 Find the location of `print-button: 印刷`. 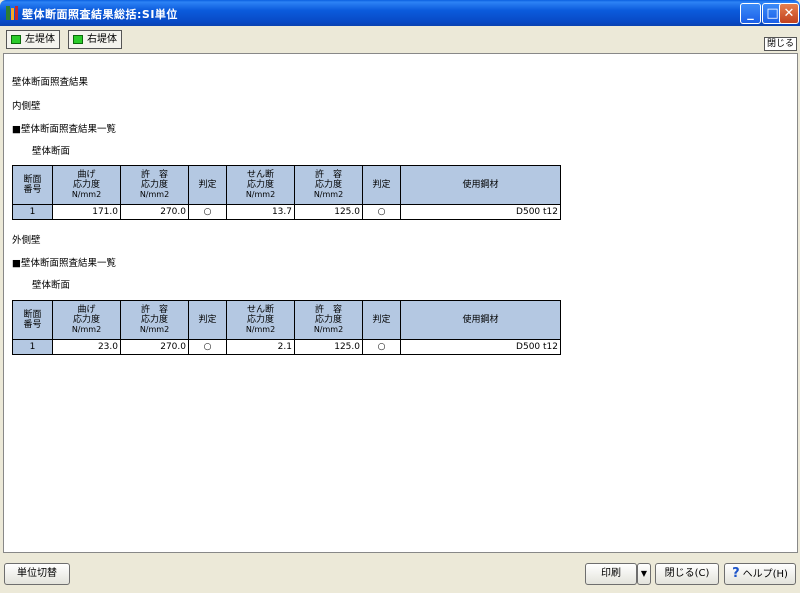

print-button: 印刷 is located at coordinates (611, 574).